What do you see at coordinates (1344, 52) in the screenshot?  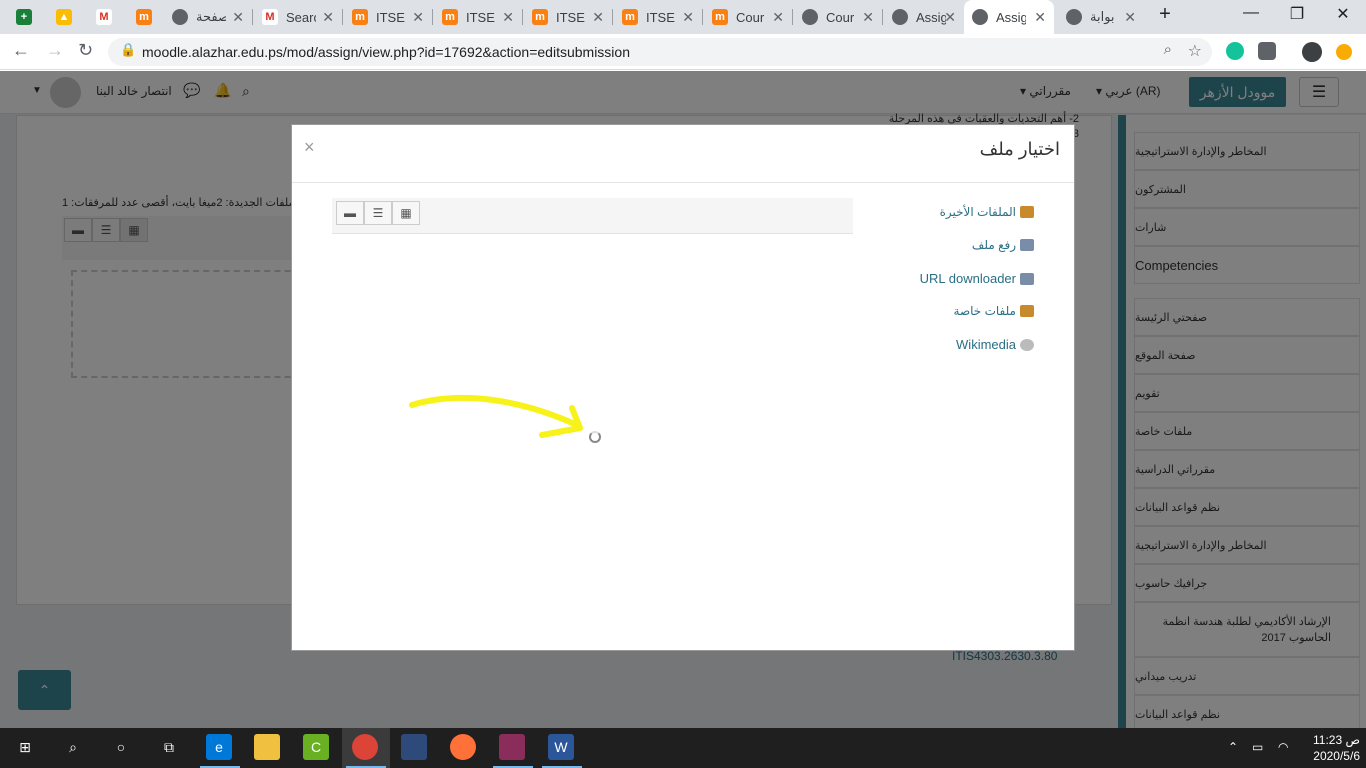 I see `update-icon` at bounding box center [1344, 52].